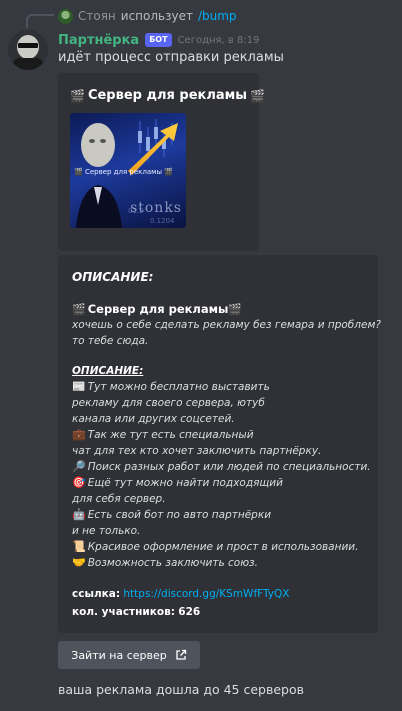 Image resolution: width=402 pixels, height=711 pixels. I want to click on feature-emoji-icon: 📰, so click(79, 386).